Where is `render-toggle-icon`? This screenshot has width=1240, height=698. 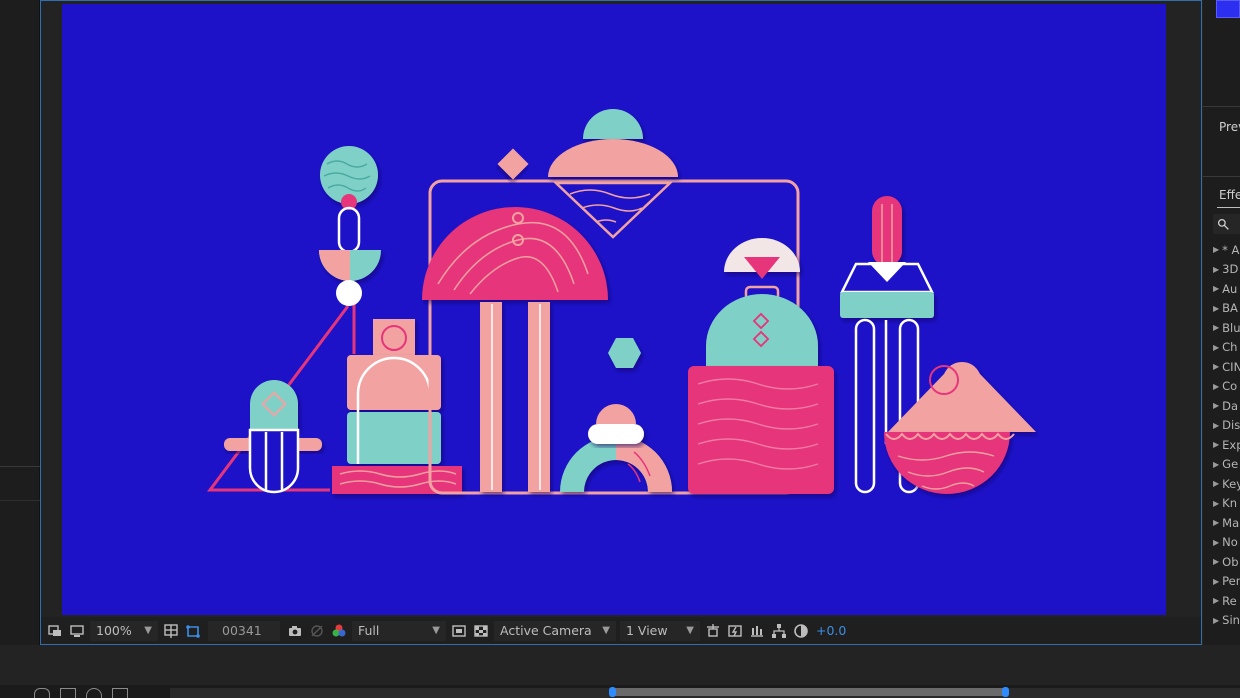 render-toggle-icon is located at coordinates (68, 693).